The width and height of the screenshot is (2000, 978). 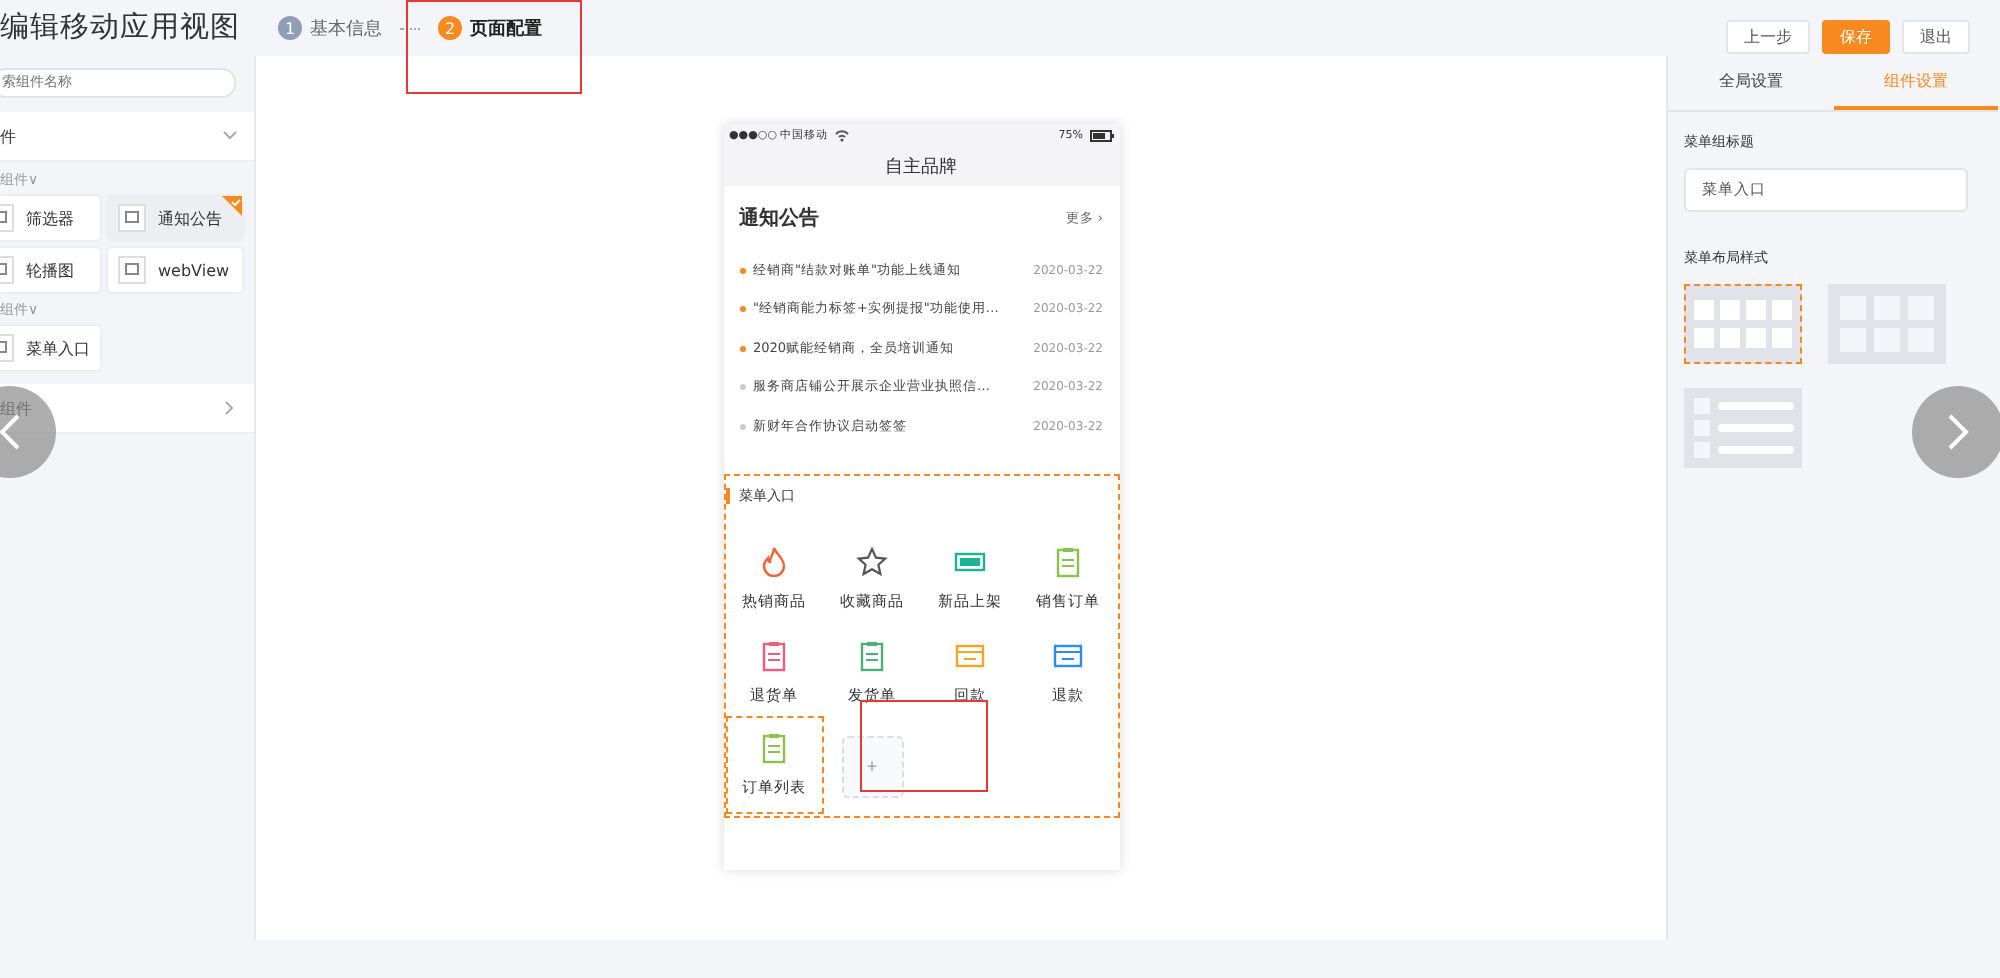 I want to click on component-item: 菜单入口, so click(x=50, y=348).